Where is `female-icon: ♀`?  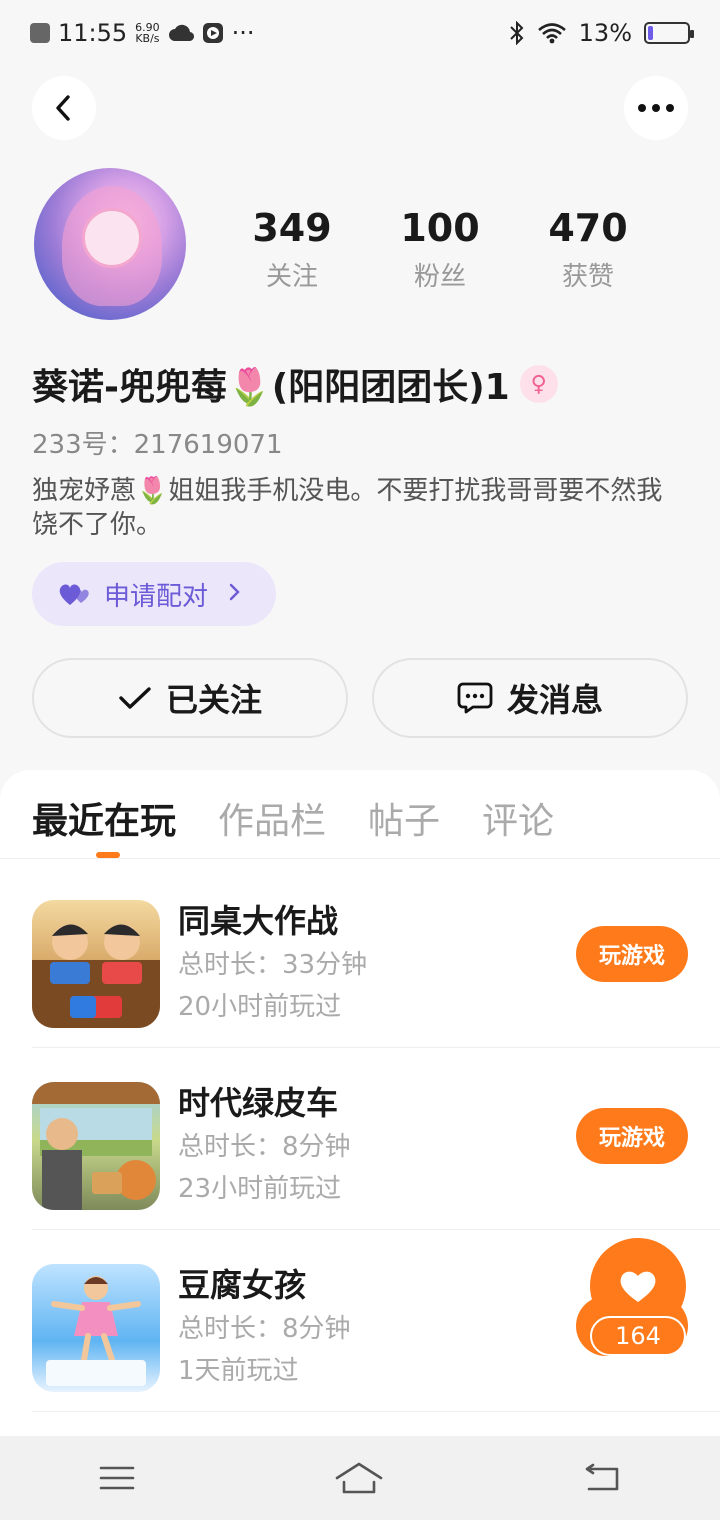
female-icon: ♀ is located at coordinates (538, 384).